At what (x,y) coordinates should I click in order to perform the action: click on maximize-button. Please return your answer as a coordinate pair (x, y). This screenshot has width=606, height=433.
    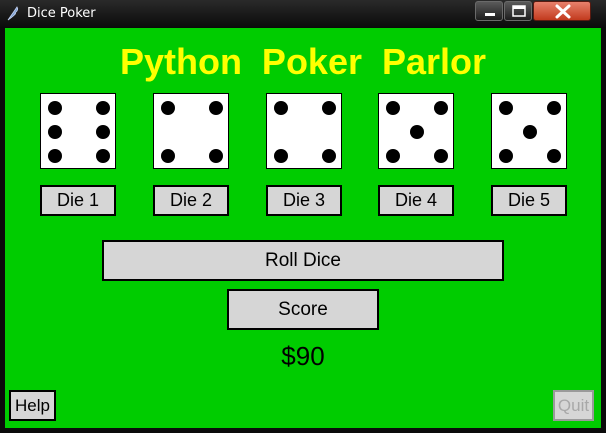
    Looking at the image, I should click on (518, 11).